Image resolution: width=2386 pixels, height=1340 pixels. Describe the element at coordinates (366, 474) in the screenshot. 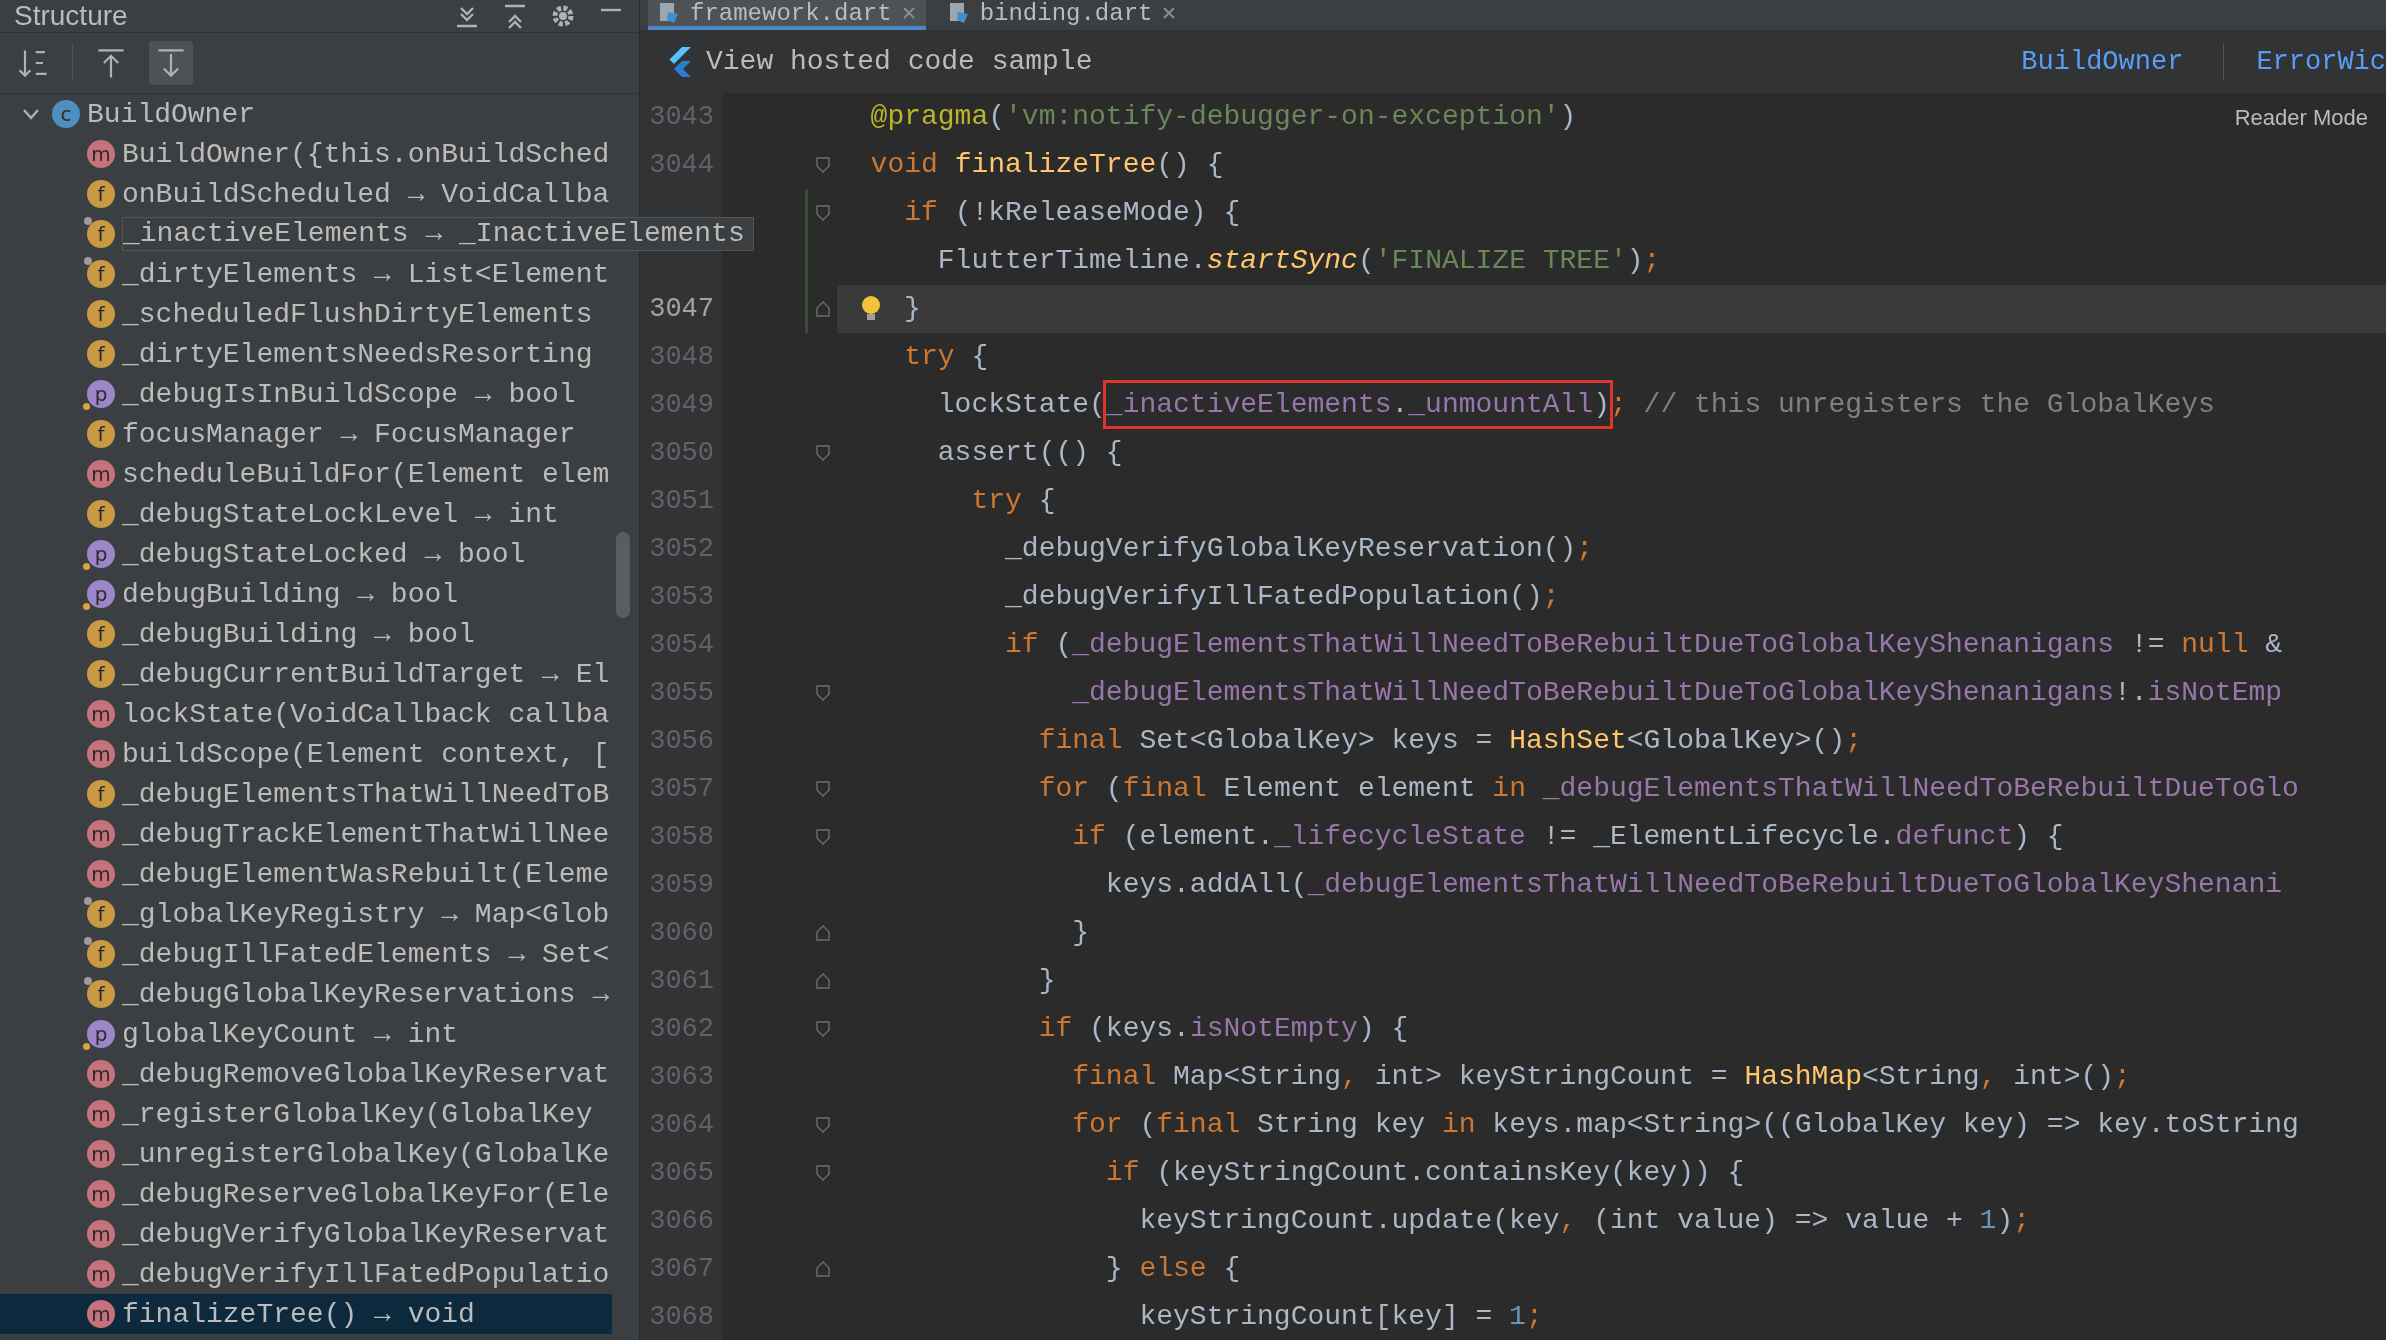

I see `member-label: scheduleBuildFor(Element elem` at that location.